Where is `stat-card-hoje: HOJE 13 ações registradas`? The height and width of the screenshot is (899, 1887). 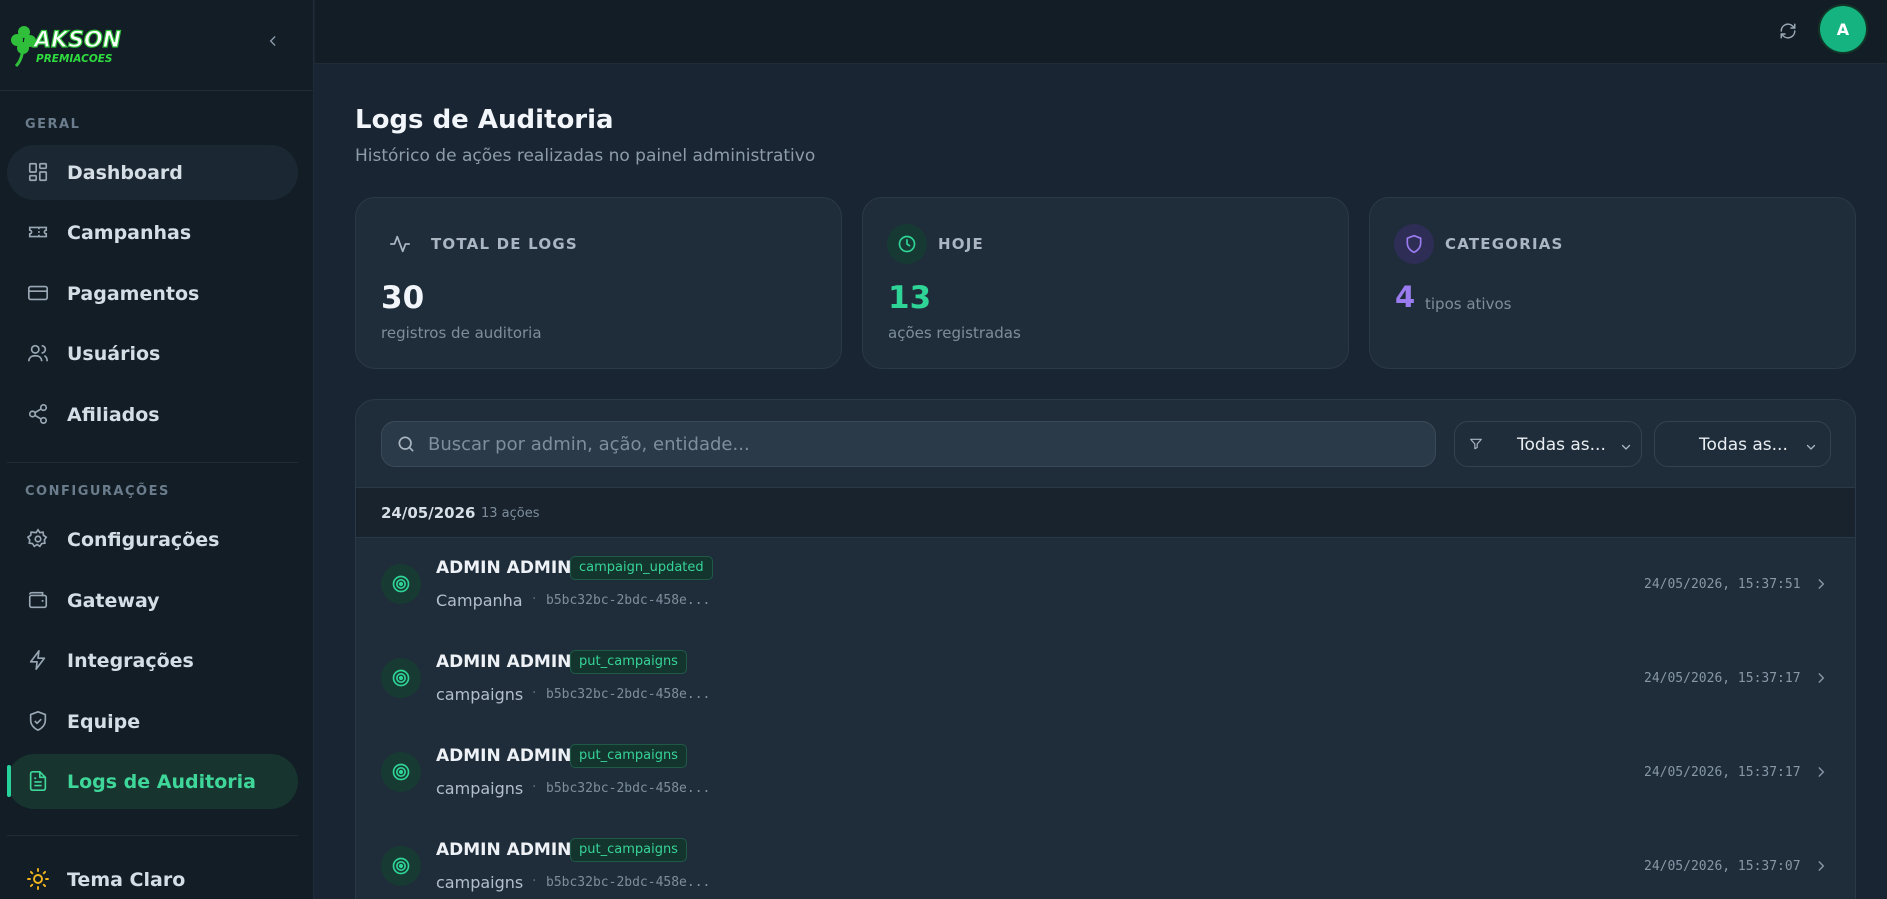 stat-card-hoje: HOJE 13 ações registradas is located at coordinates (1105, 283).